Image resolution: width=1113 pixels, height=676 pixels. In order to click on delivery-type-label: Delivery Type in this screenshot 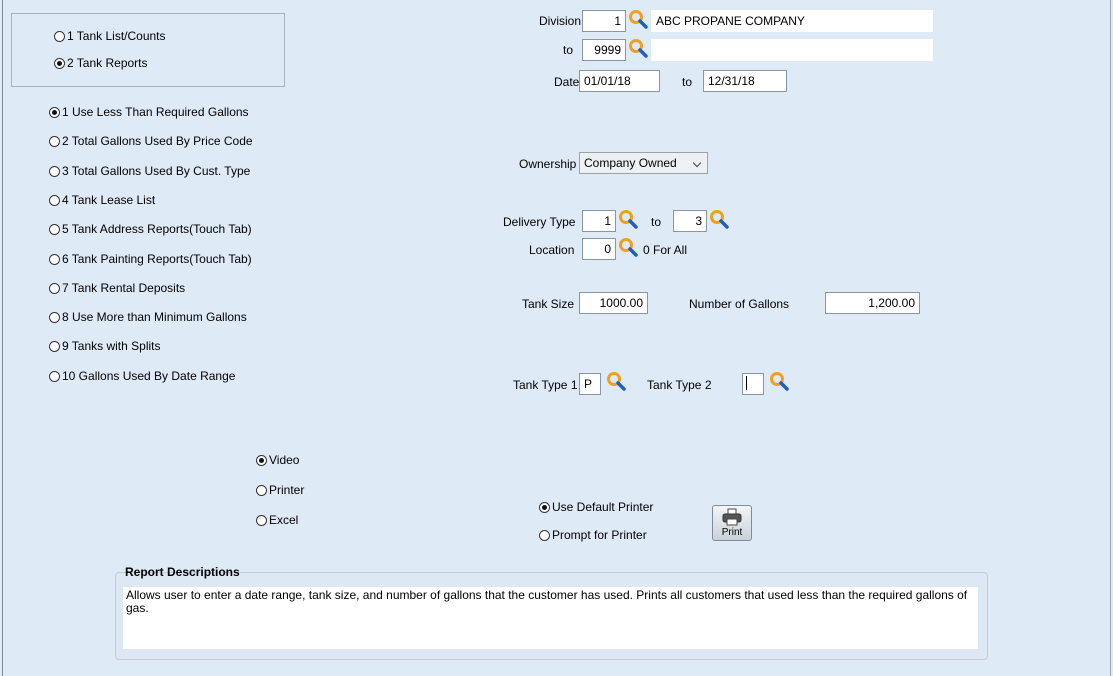, I will do `click(539, 222)`.